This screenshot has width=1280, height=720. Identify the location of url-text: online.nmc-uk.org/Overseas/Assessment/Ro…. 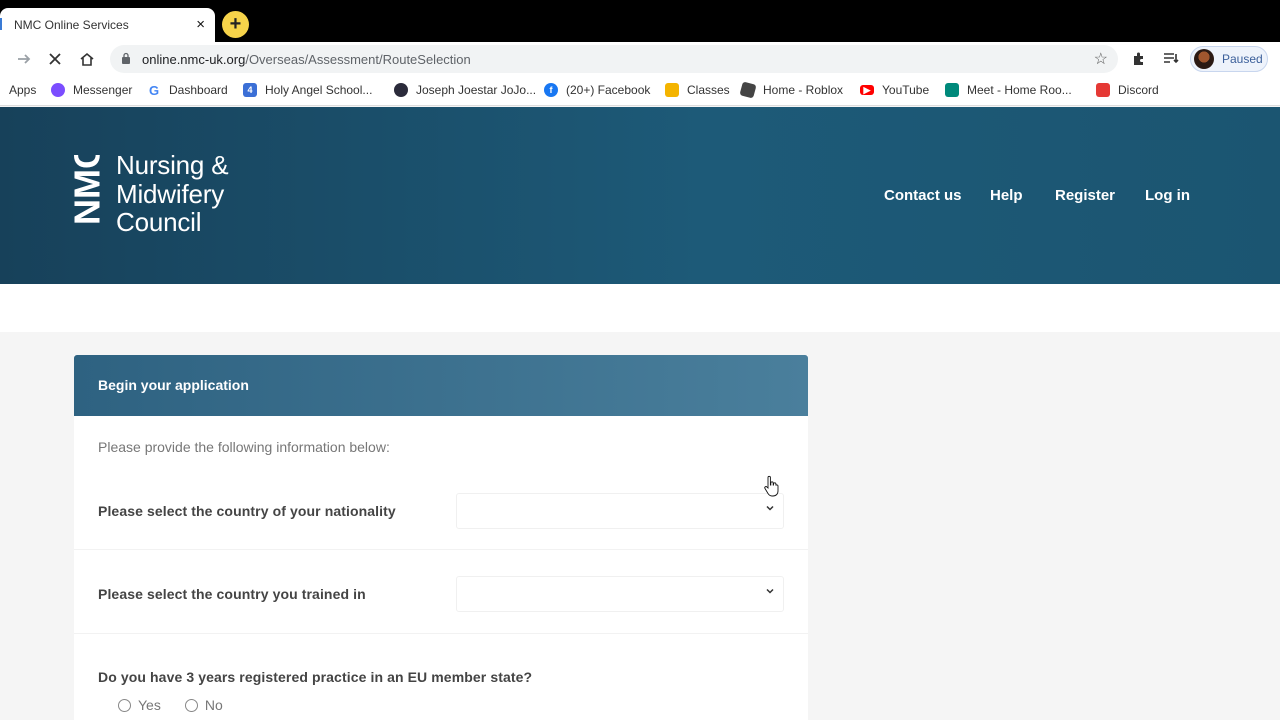
(306, 59).